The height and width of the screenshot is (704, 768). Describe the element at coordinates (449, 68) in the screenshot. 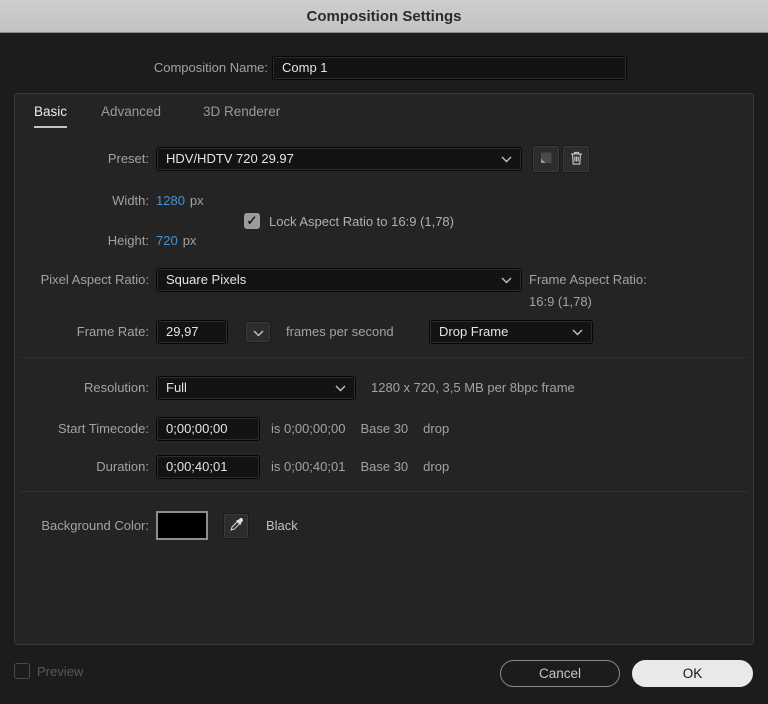

I see `composition-name-input: Comp 1` at that location.